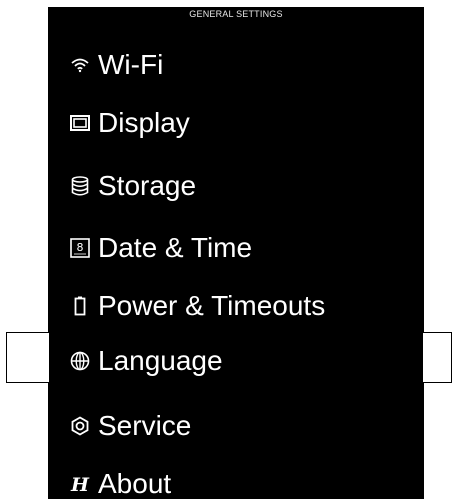 This screenshot has height=499, width=456. I want to click on menu-item-about: H About, so click(119, 480).